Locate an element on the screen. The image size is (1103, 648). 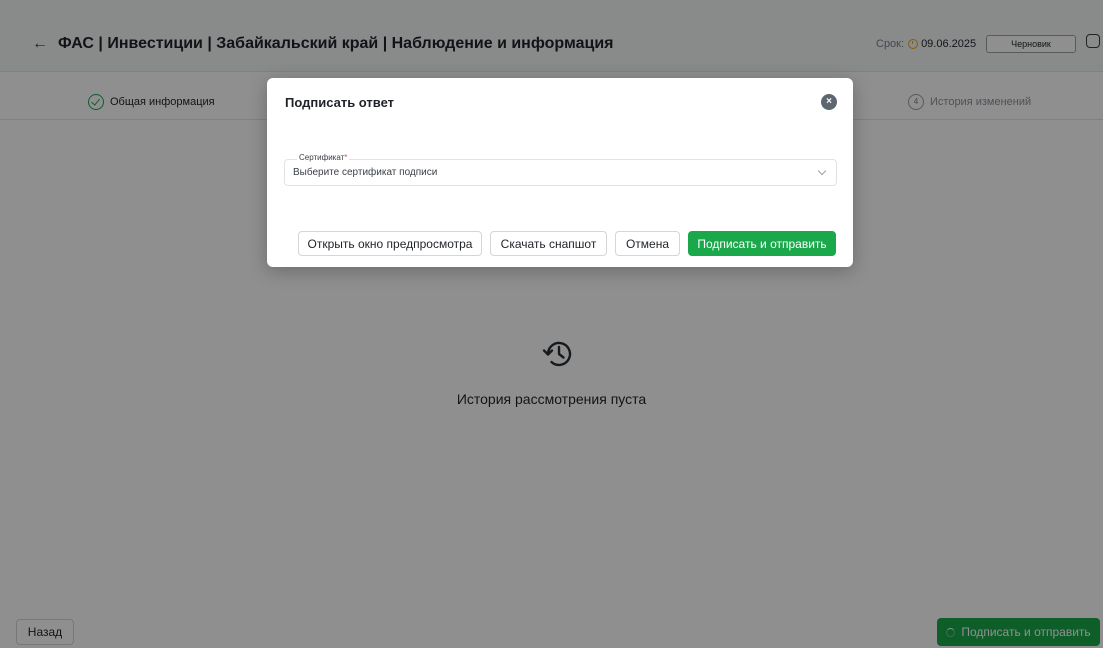
chevron-down-icon is located at coordinates (822, 171).